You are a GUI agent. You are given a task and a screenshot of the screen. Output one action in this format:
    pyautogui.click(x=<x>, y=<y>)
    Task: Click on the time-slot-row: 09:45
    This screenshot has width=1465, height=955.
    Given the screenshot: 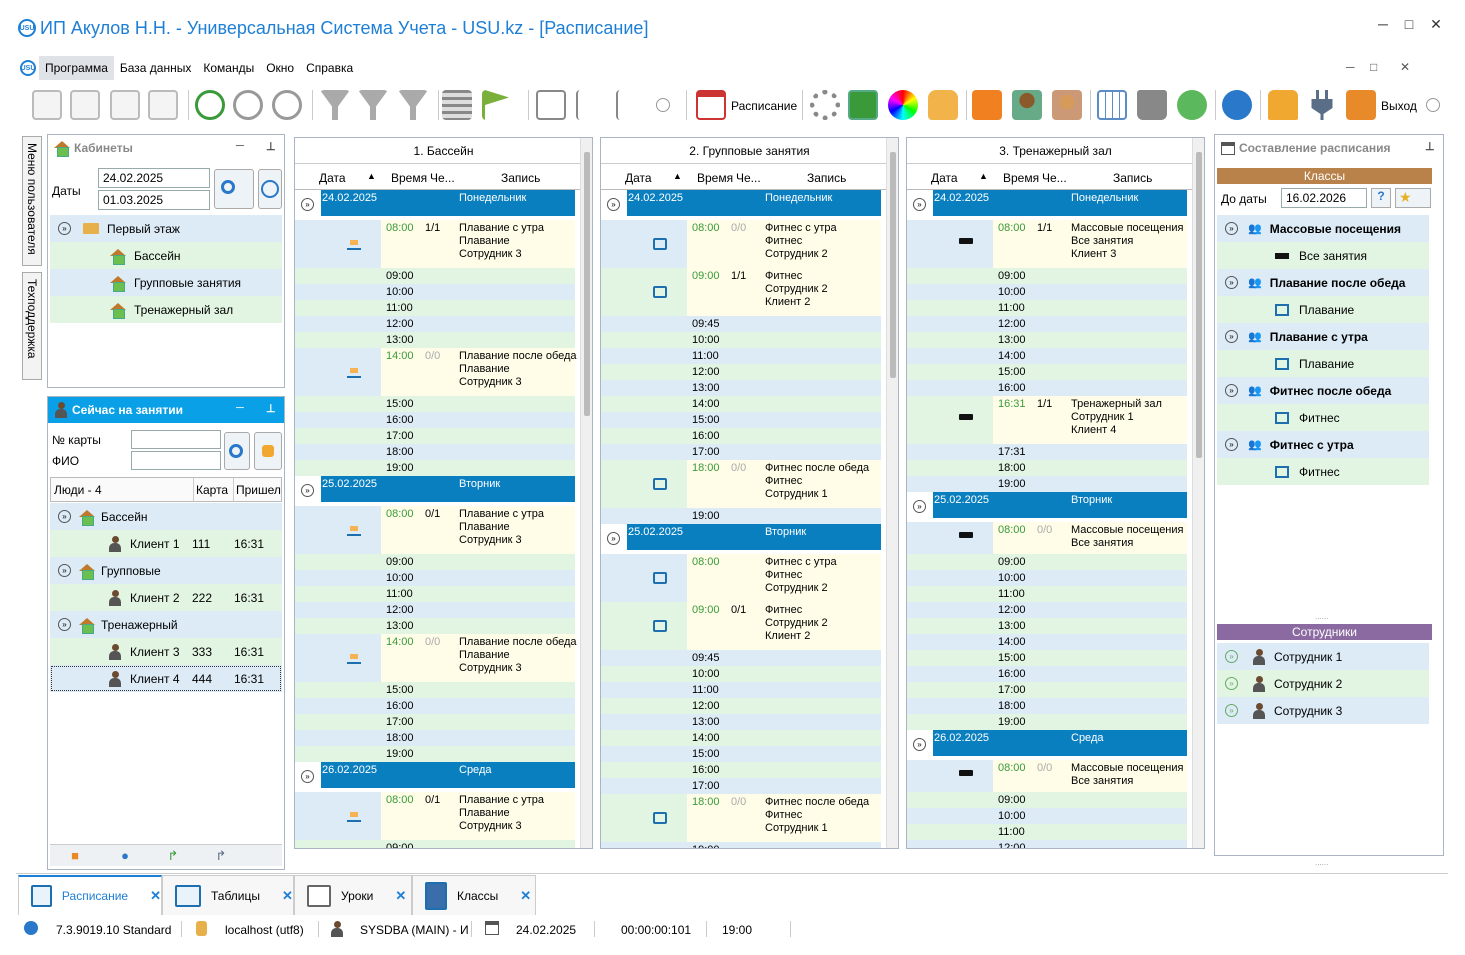 What is the action you would take?
    pyautogui.click(x=741, y=658)
    